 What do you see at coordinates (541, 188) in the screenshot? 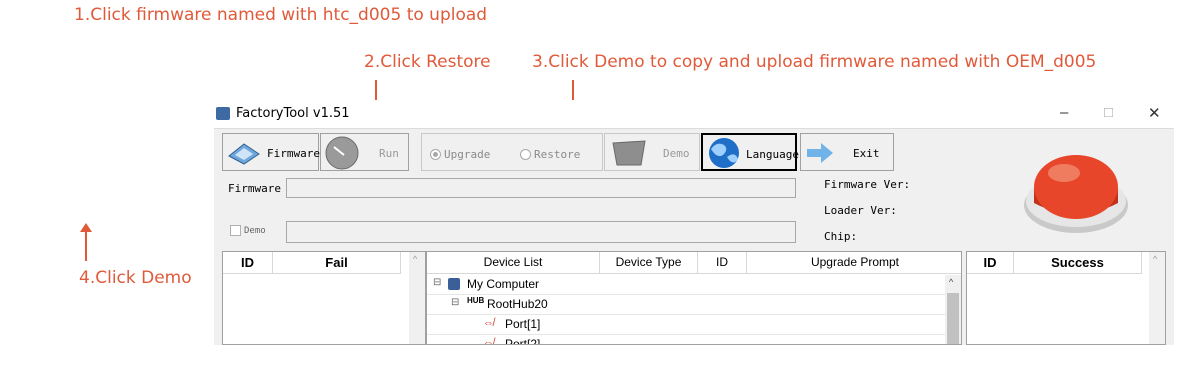
I see `firmware-path-field` at bounding box center [541, 188].